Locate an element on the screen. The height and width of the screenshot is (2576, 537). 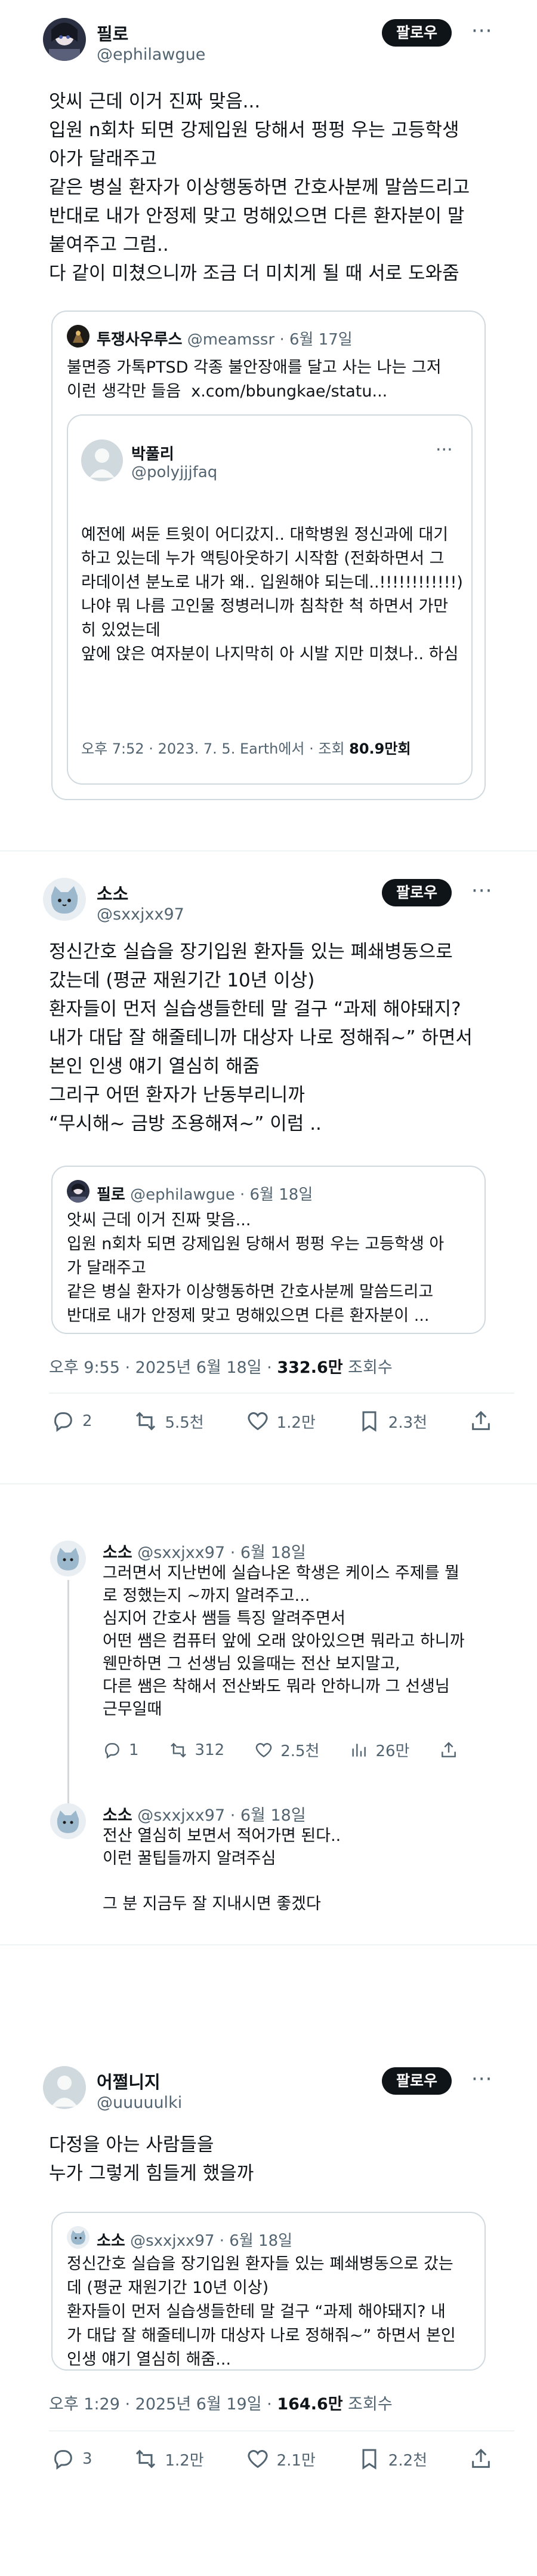
post-meta: 오후 1:29 · 2025년 6월 19일 · 164.6만 조회수 is located at coordinates (221, 2404).